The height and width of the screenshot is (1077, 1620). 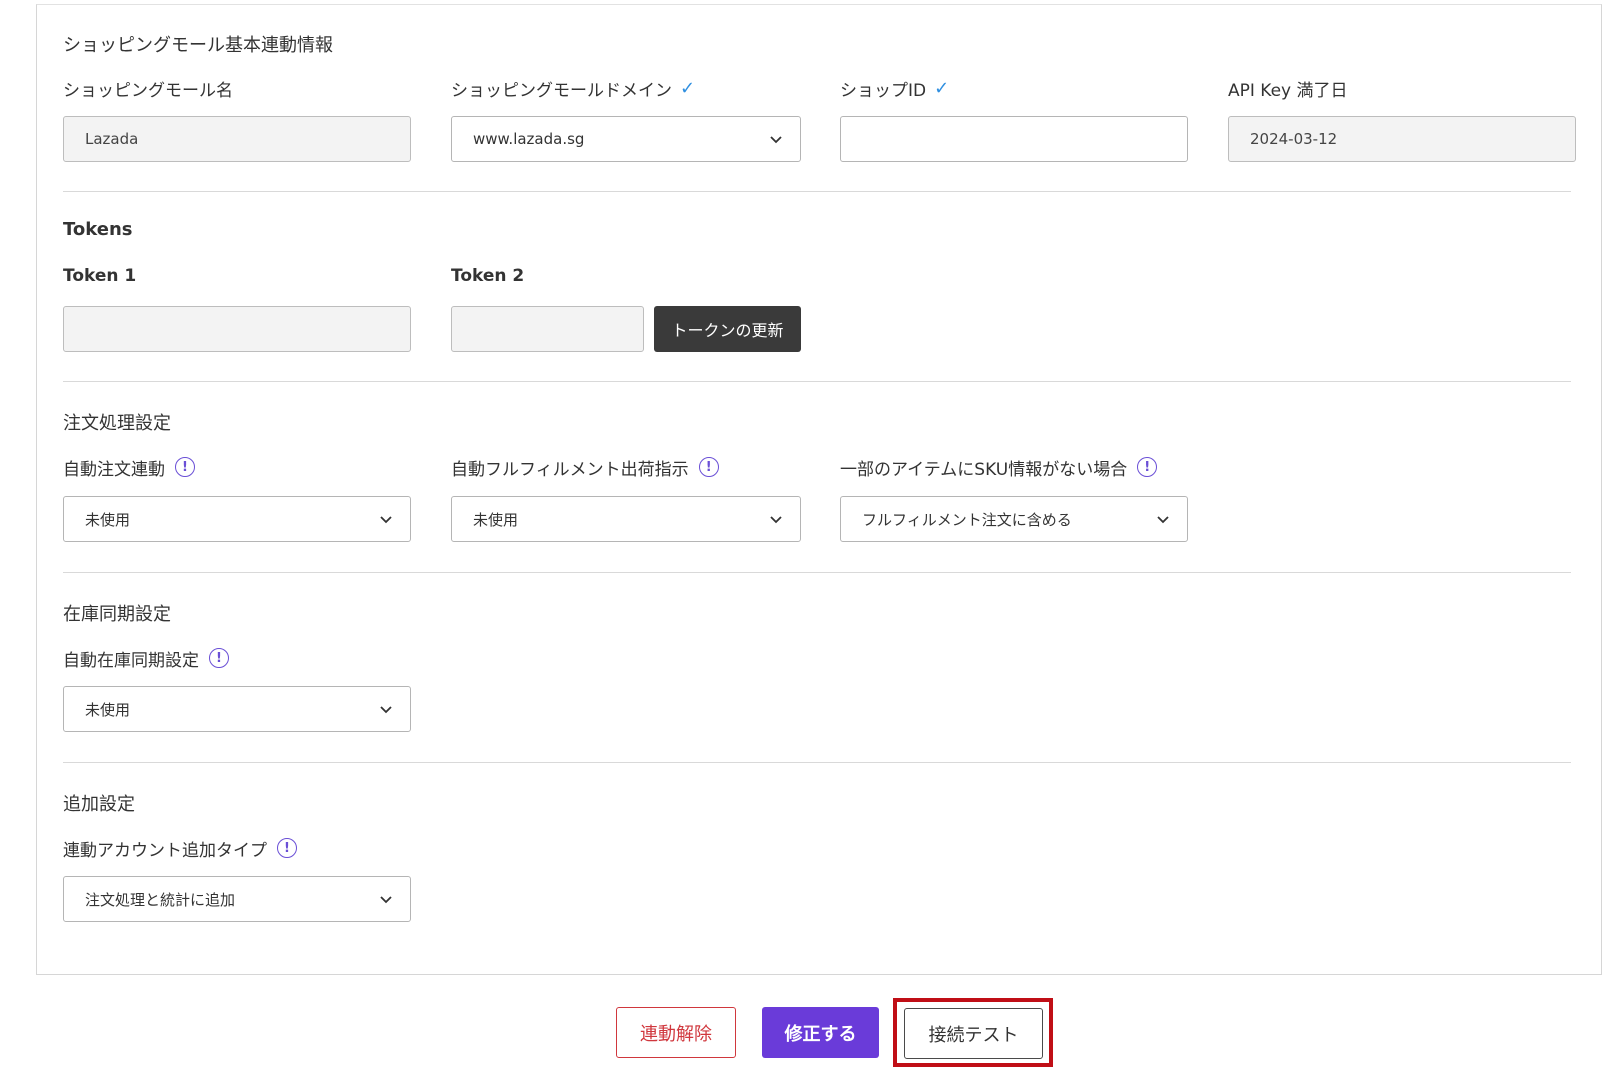 I want to click on stock-section-title: 在庫同期設定, so click(x=117, y=614).